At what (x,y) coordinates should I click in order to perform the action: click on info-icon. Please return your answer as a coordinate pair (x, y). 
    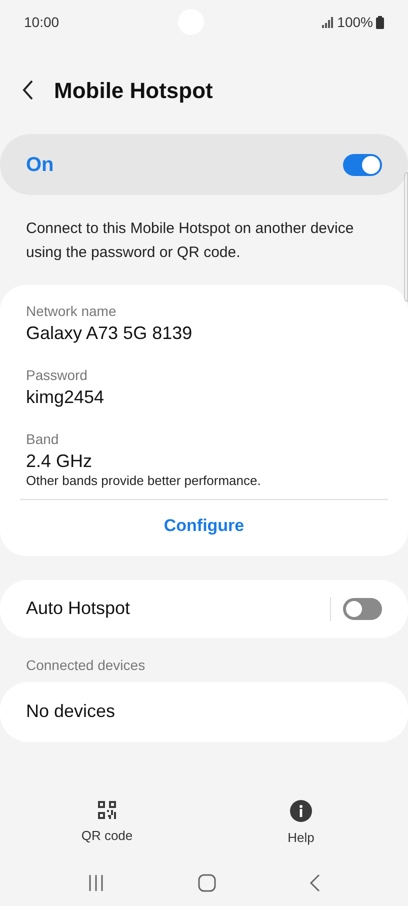
    Looking at the image, I should click on (301, 811).